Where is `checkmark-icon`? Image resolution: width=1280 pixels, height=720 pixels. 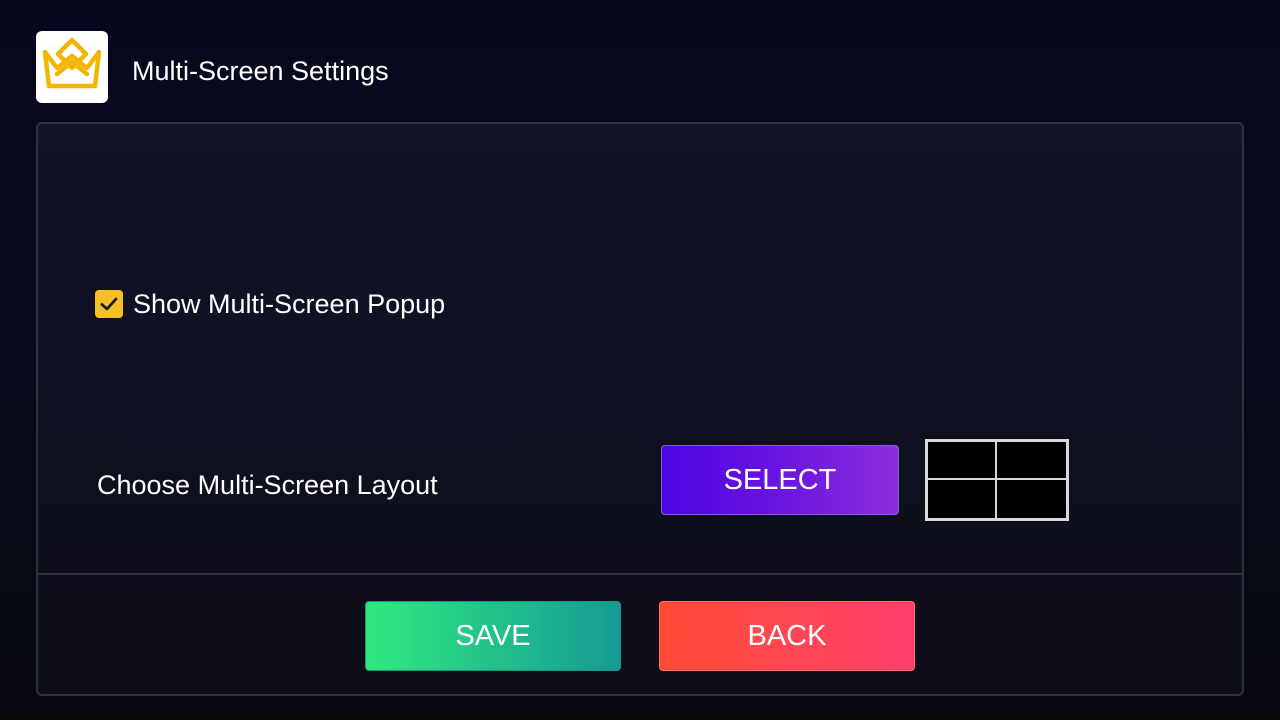 checkmark-icon is located at coordinates (109, 304).